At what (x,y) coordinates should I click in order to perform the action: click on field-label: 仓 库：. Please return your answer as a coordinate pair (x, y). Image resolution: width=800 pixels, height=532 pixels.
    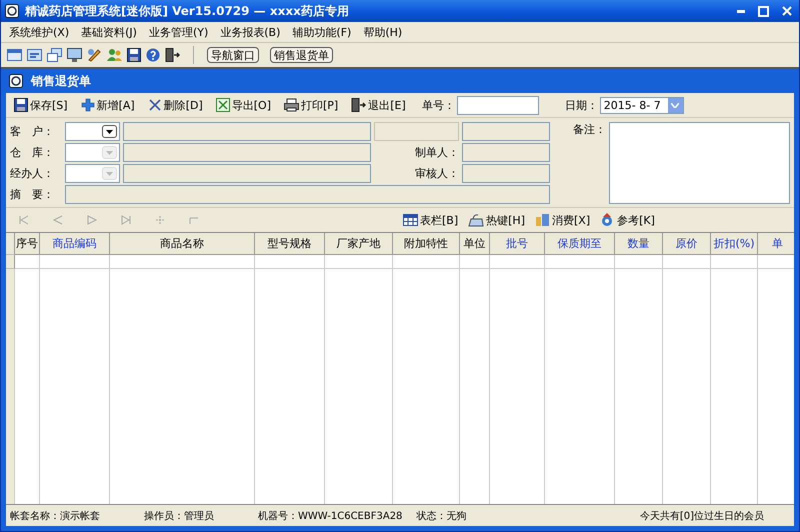
    Looking at the image, I should click on (32, 153).